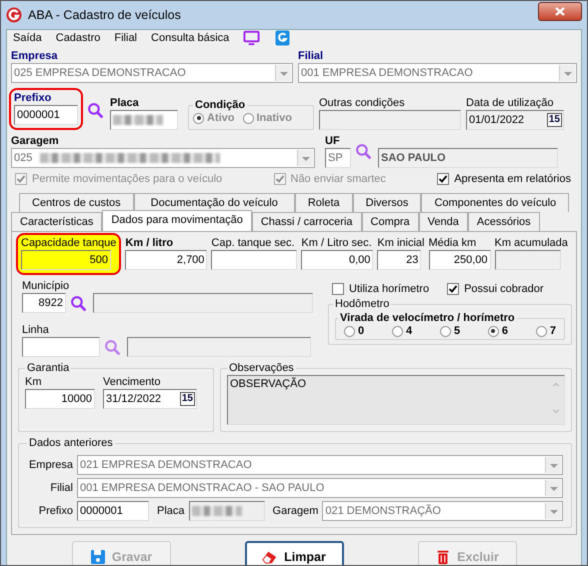  What do you see at coordinates (60, 399) in the screenshot?
I see `warranty-km-field: 10000` at bounding box center [60, 399].